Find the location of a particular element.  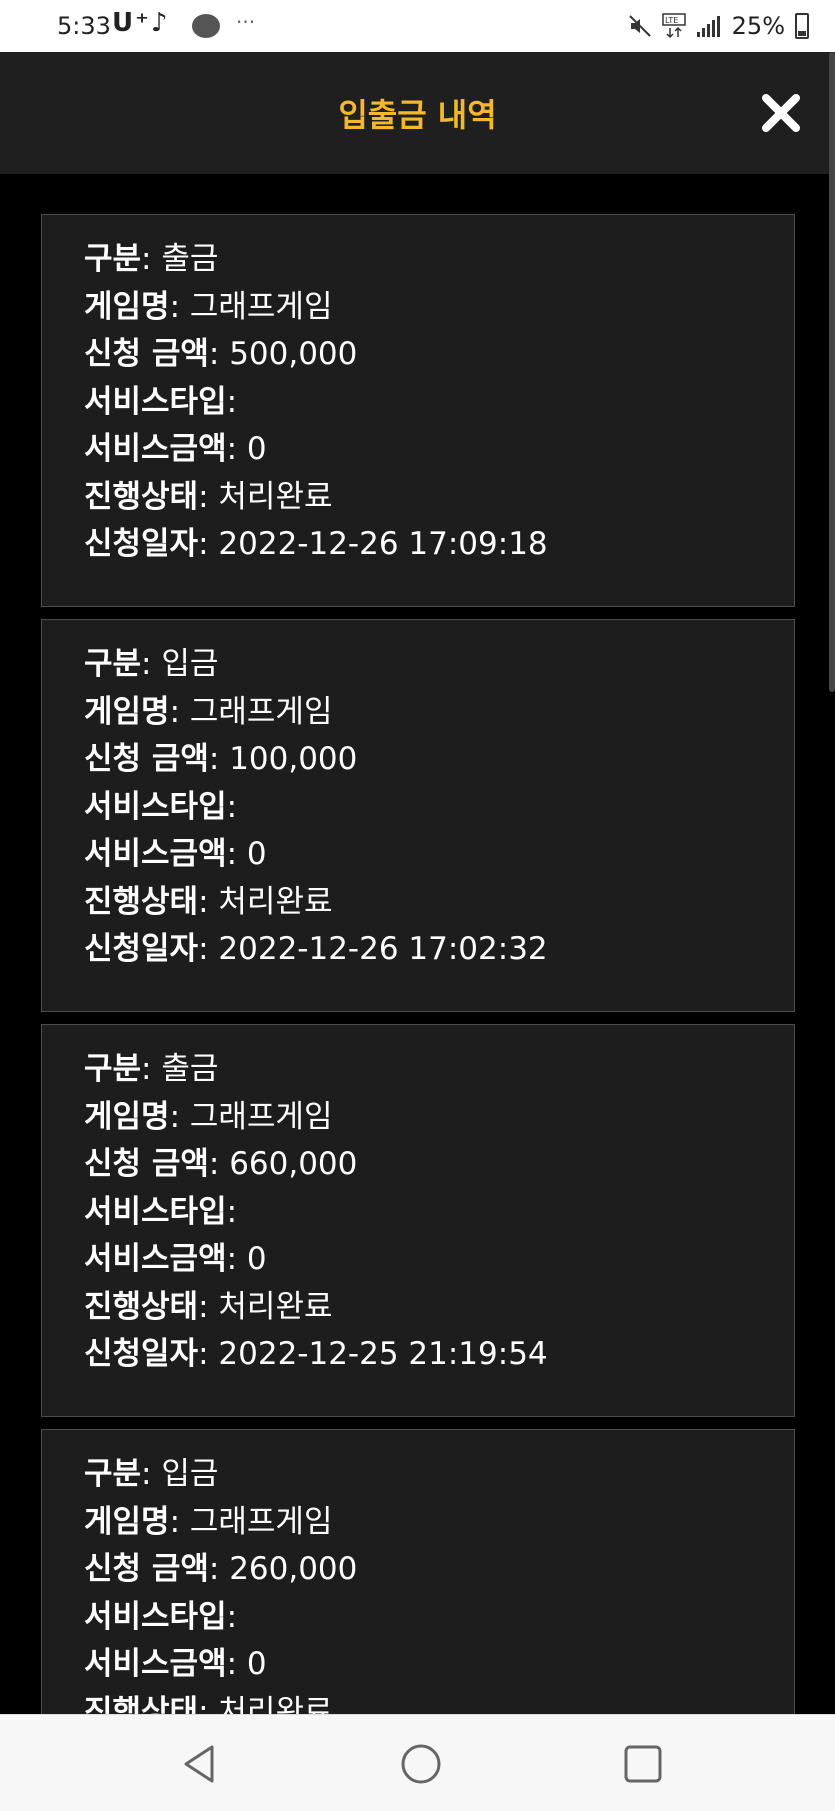

page-title: 입출금 내역 is located at coordinates (417, 115).